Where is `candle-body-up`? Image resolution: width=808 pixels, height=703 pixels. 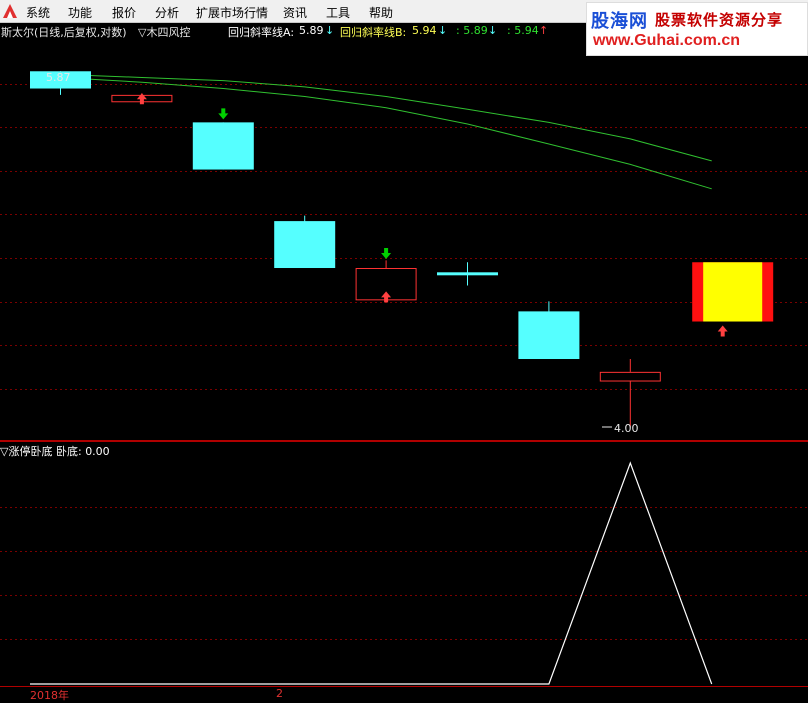
candle-body-up is located at coordinates (630, 376).